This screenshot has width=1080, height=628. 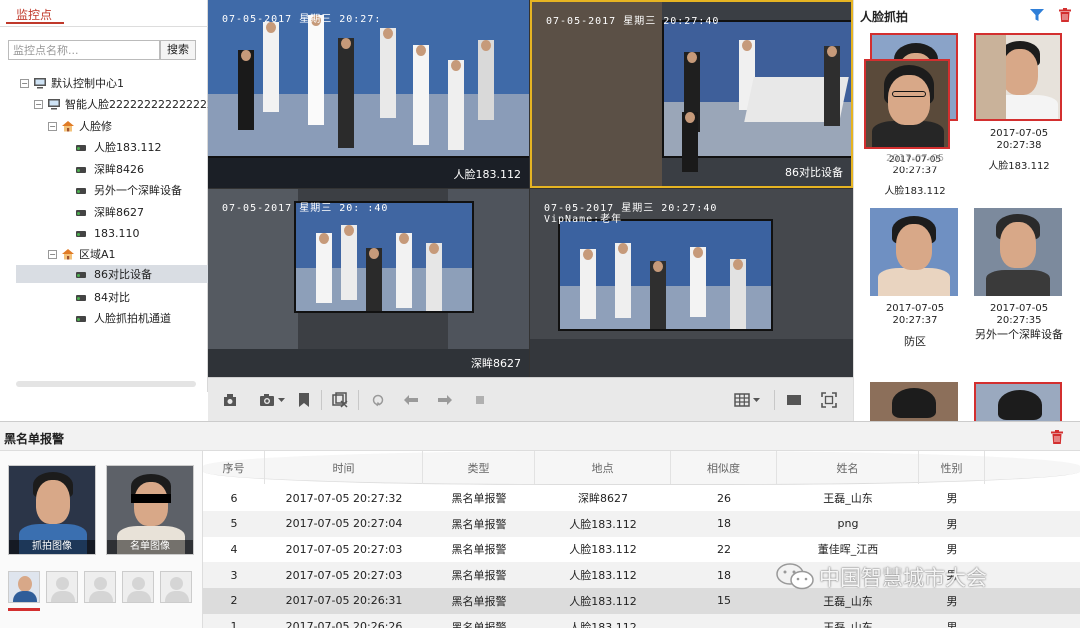 What do you see at coordinates (794, 400) in the screenshot?
I see `single-view-button` at bounding box center [794, 400].